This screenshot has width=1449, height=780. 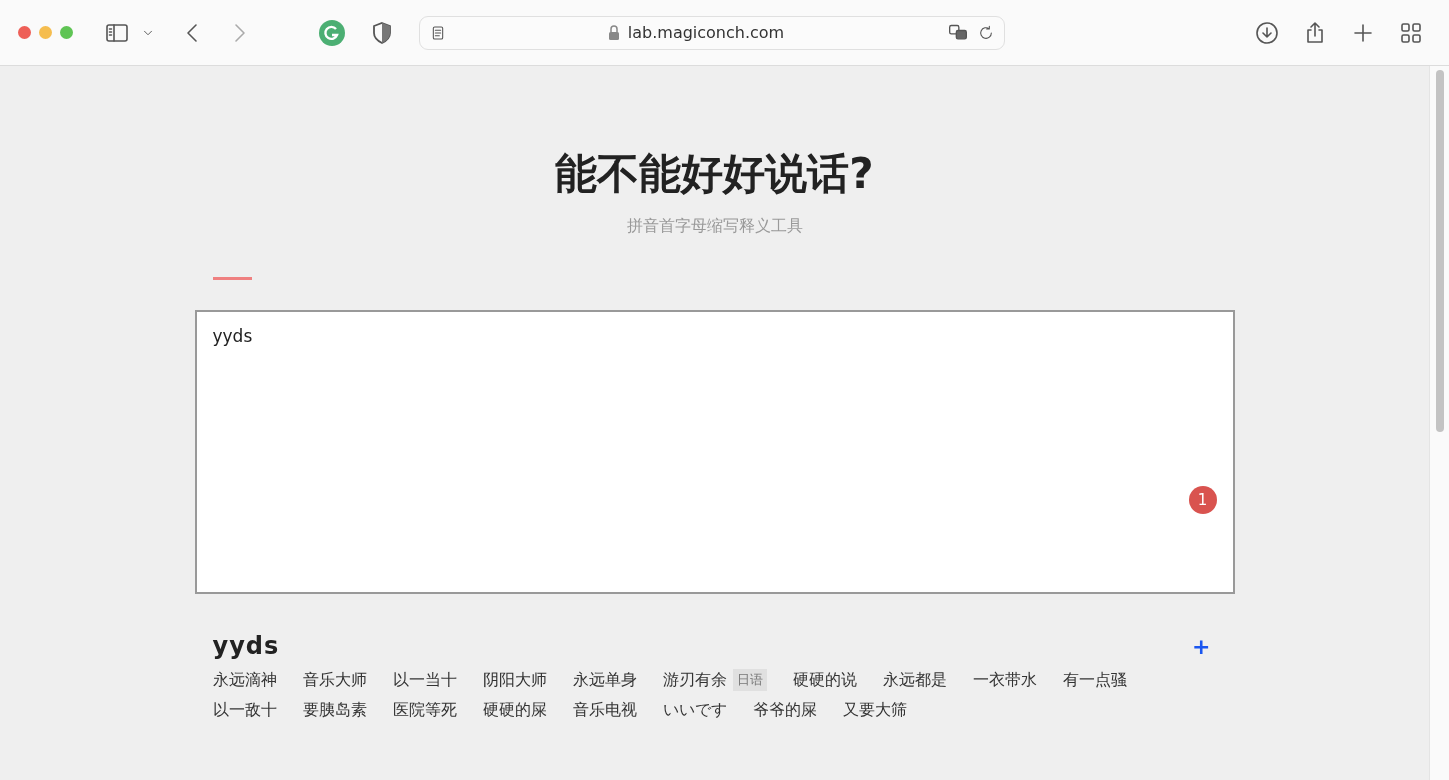 What do you see at coordinates (514, 710) in the screenshot?
I see `meaning-item: 硬硬的屎` at bounding box center [514, 710].